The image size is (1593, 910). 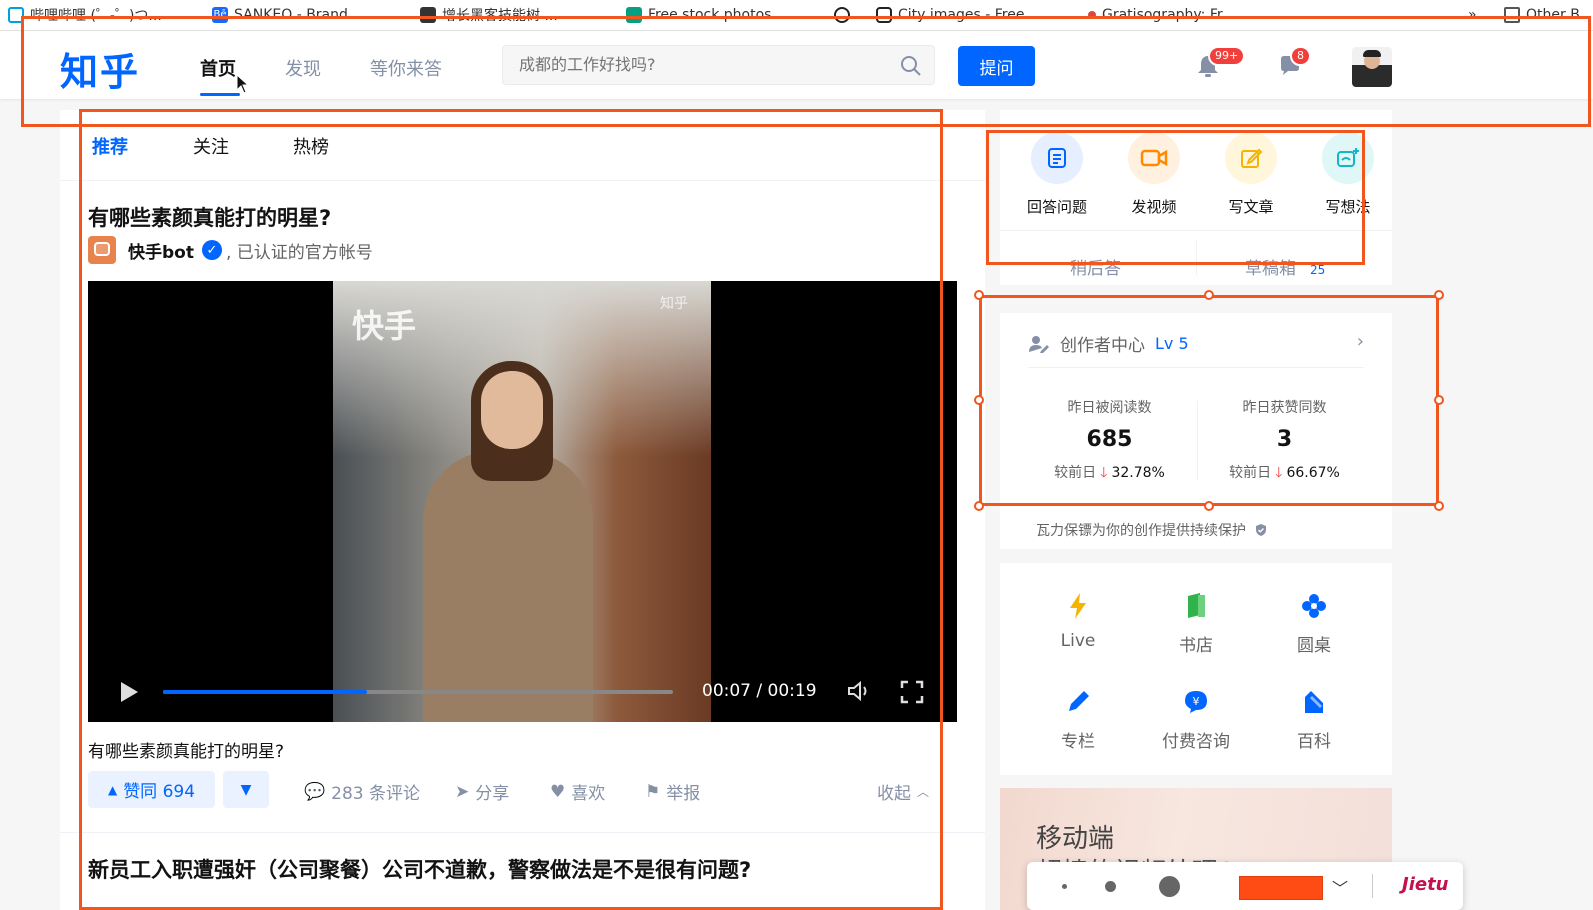 What do you see at coordinates (1110, 886) in the screenshot?
I see `brush-size-medium` at bounding box center [1110, 886].